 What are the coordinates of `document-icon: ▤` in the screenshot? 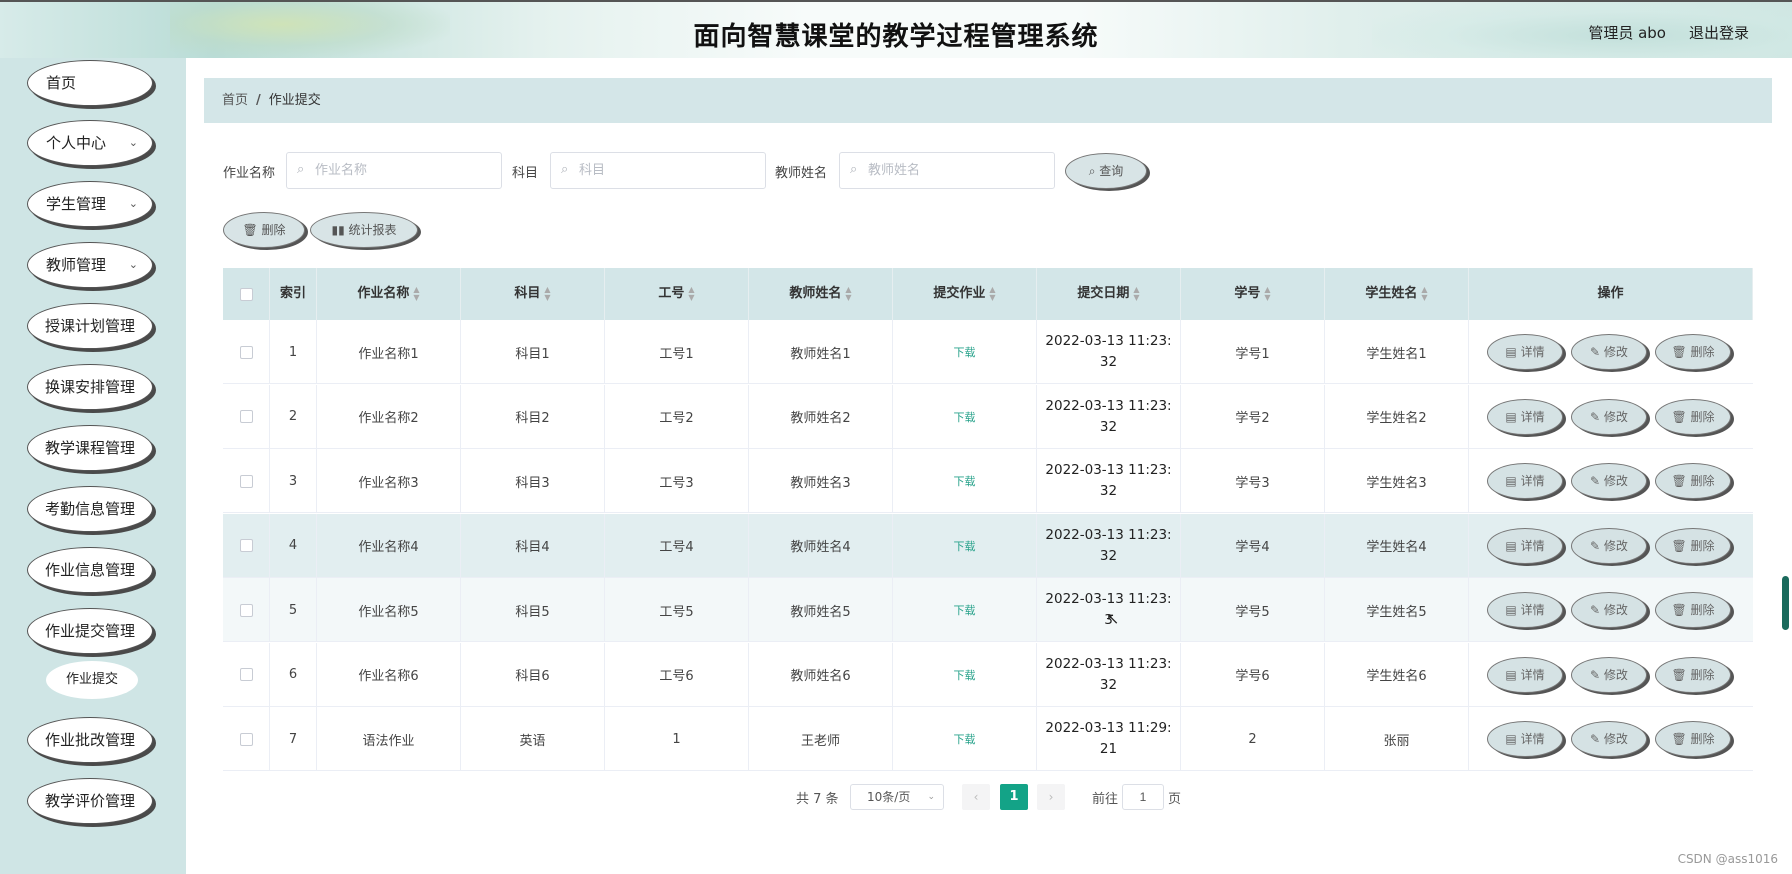 It's located at (1513, 545).